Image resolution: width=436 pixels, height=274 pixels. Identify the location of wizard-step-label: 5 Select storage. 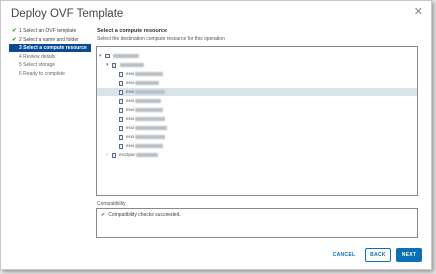
(37, 65).